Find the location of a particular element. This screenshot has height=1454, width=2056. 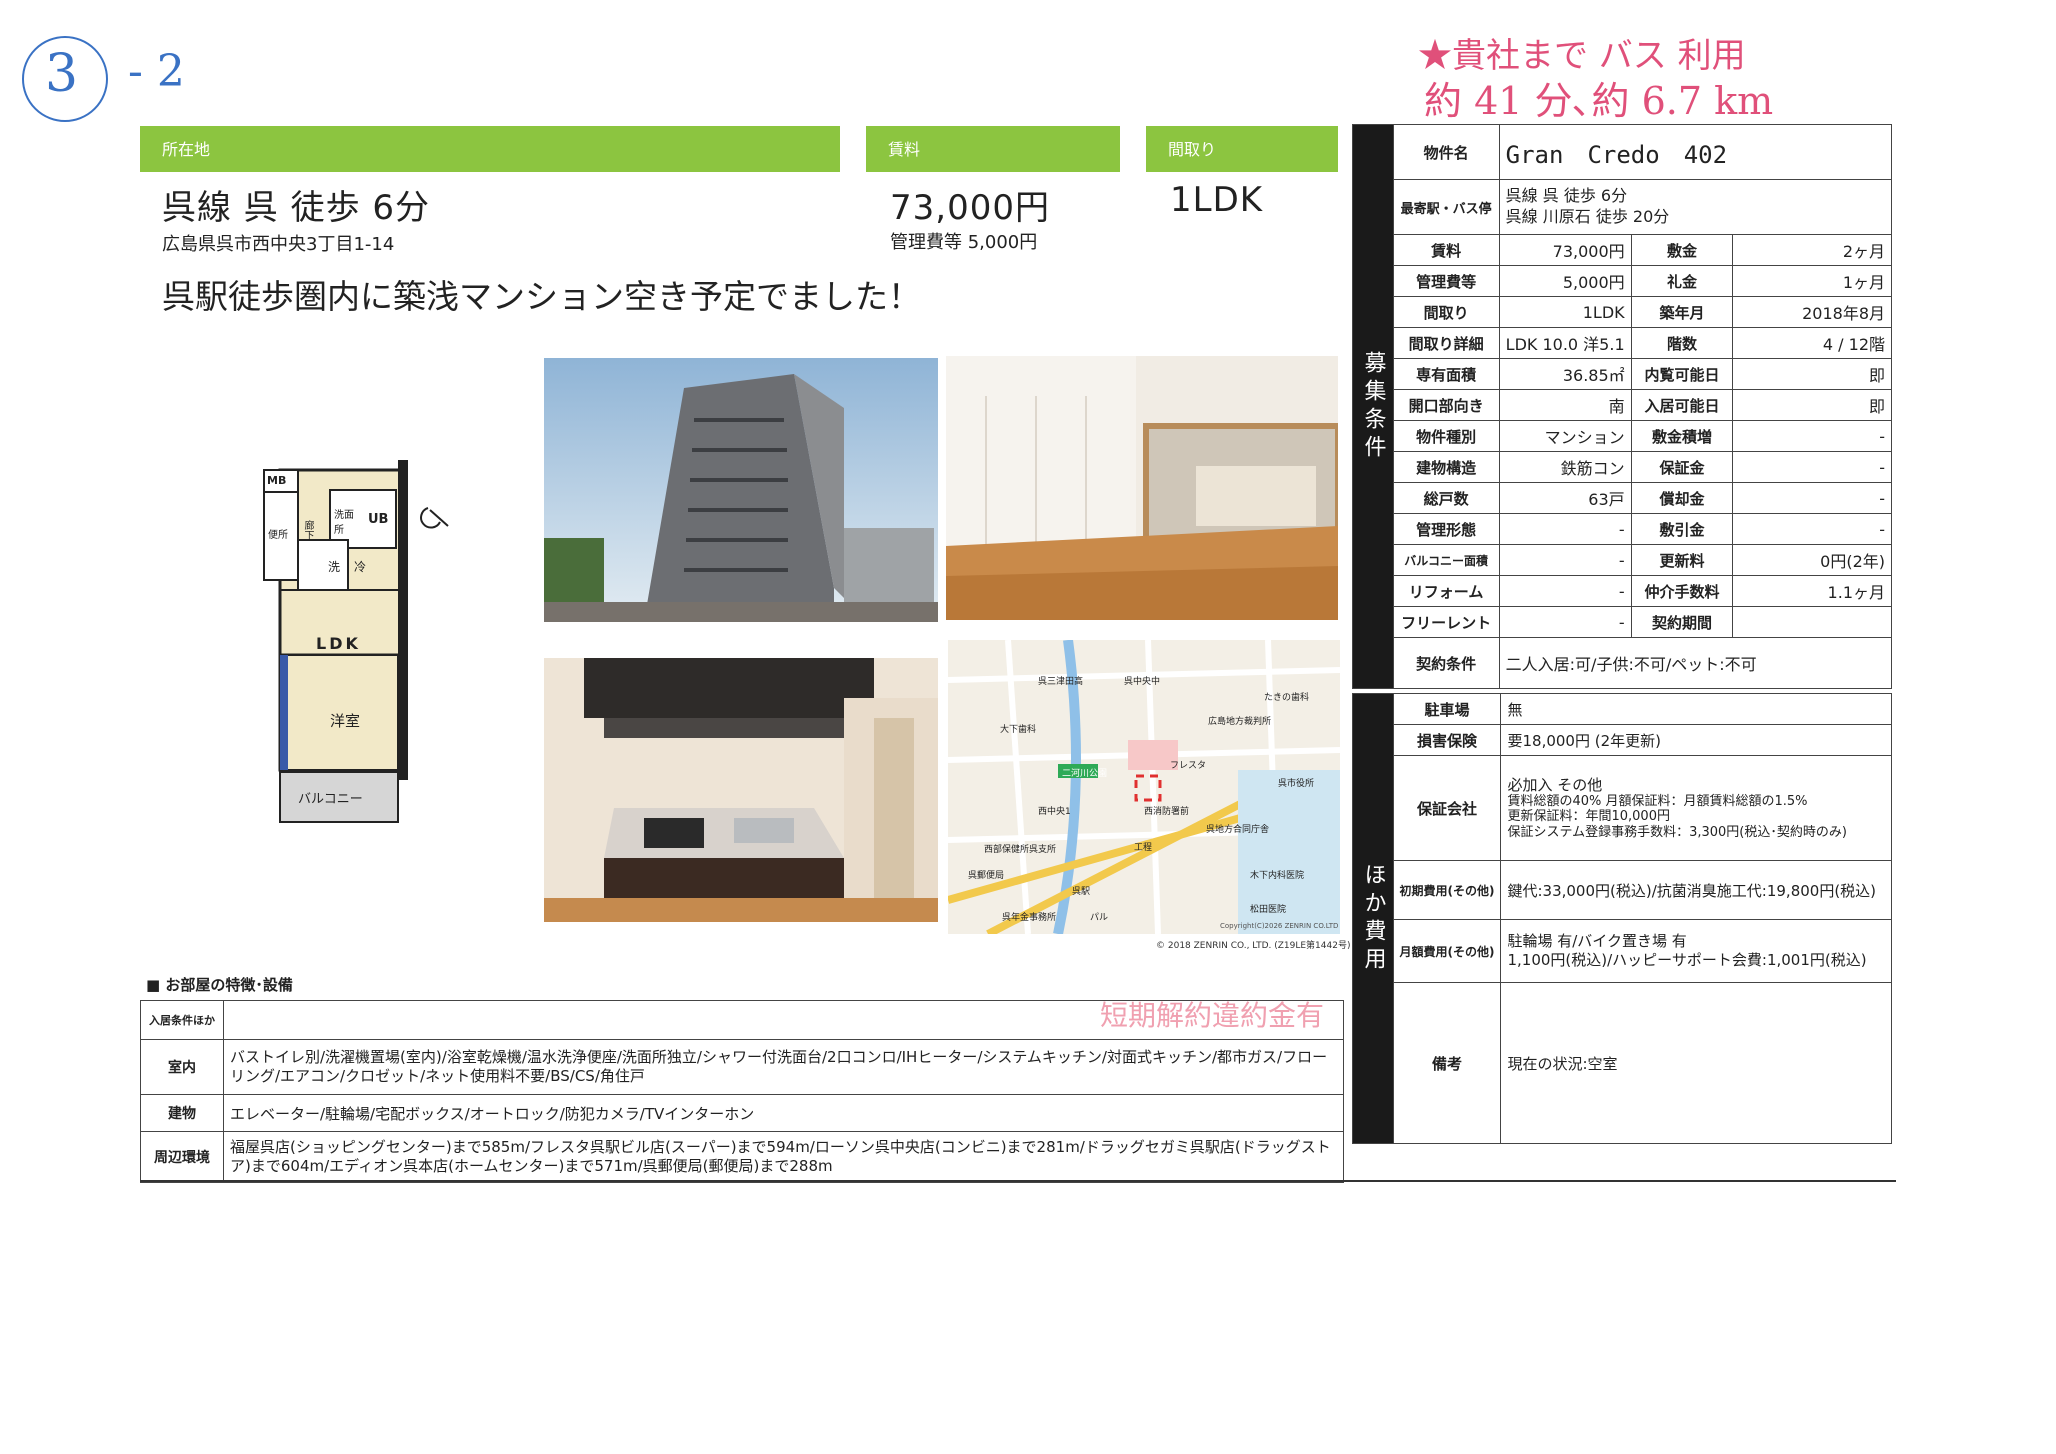

spec-row: 総戸数 63戸 償却金 - is located at coordinates (1622, 498).